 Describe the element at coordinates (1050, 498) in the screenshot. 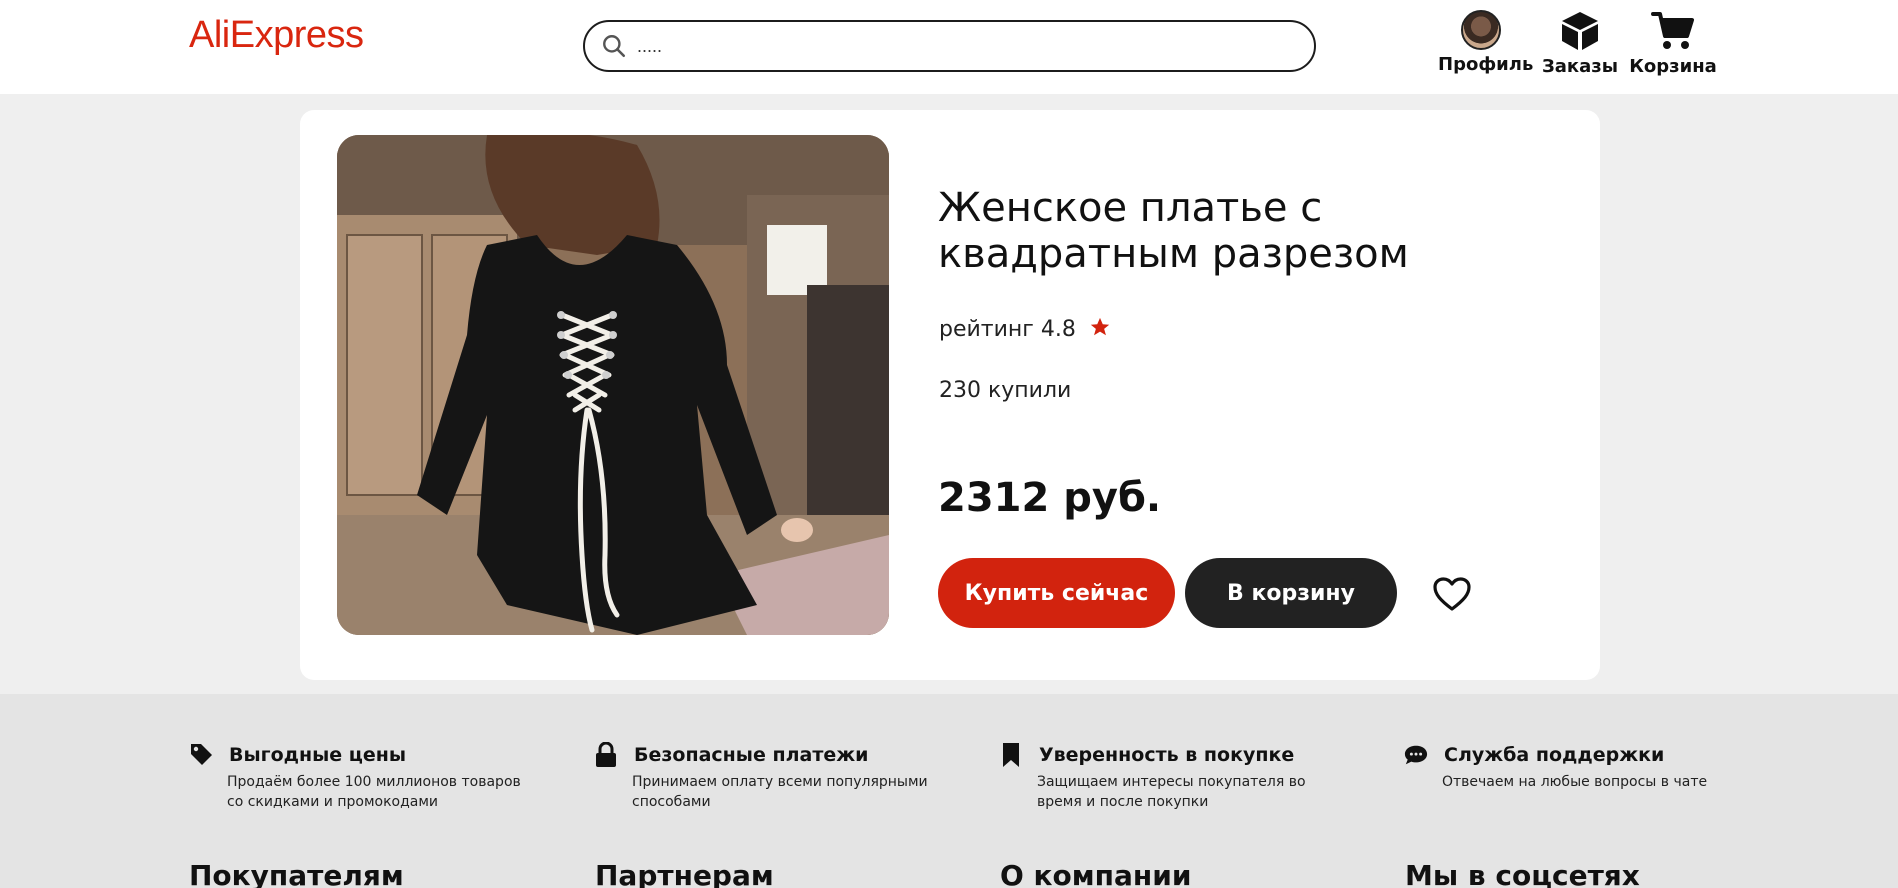

I see `product-price: 2312 руб.` at that location.